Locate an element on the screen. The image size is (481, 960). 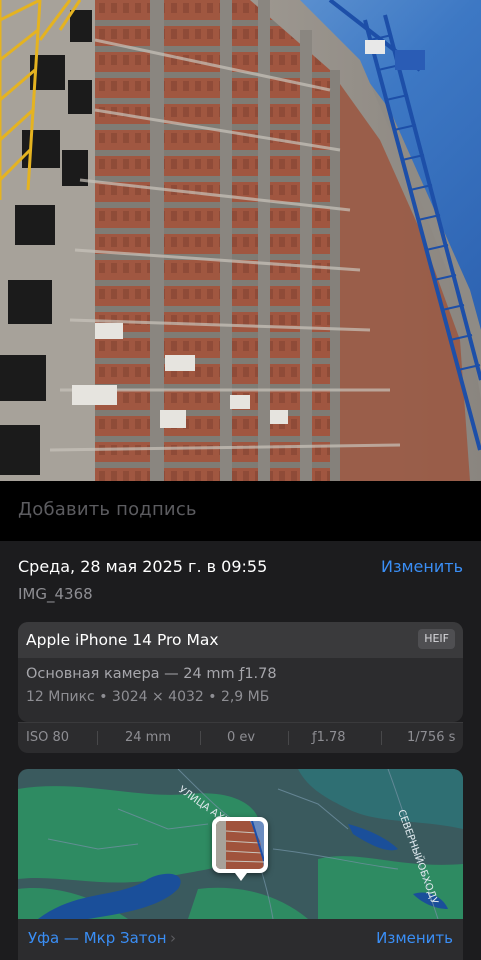
device-card-header: Apple iPhone 14 Pro Max HEIF is located at coordinates (240, 640).